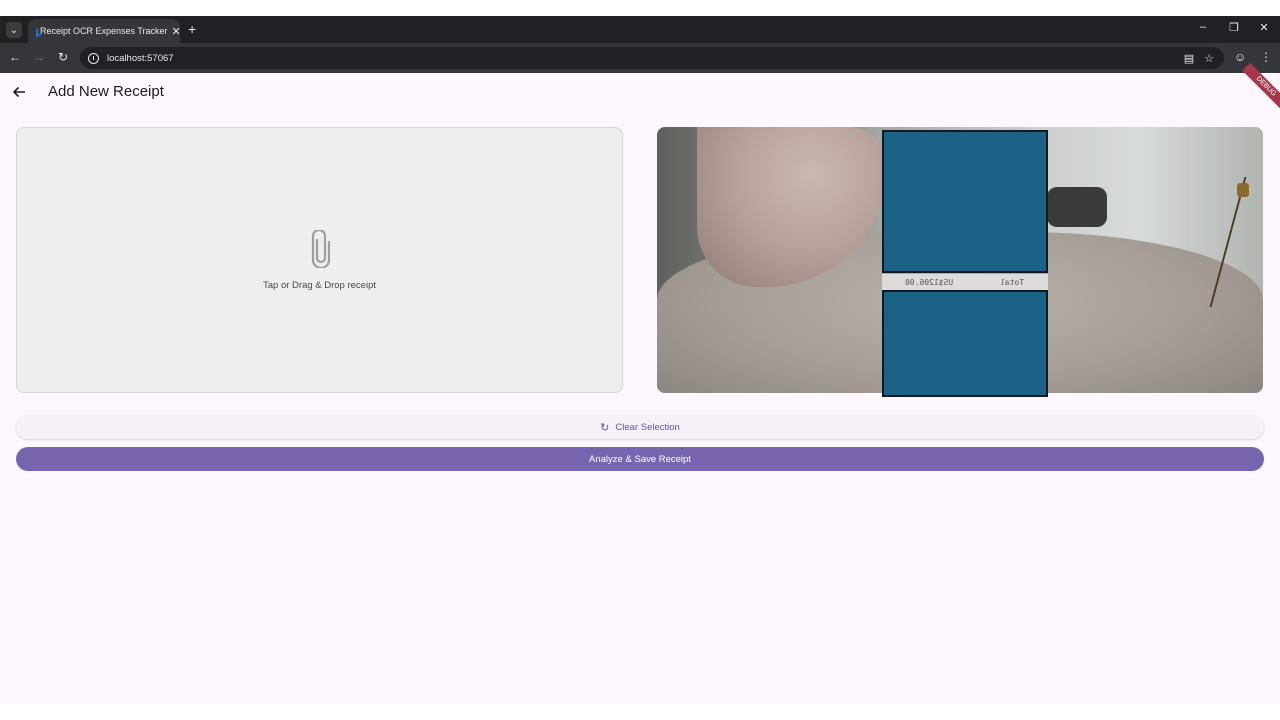 The height and width of the screenshot is (720, 1280). I want to click on site-info-icon, so click(93, 58).